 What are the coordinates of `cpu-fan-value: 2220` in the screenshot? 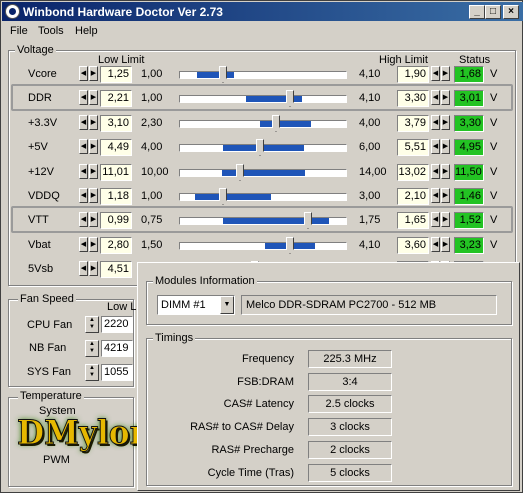 It's located at (117, 324).